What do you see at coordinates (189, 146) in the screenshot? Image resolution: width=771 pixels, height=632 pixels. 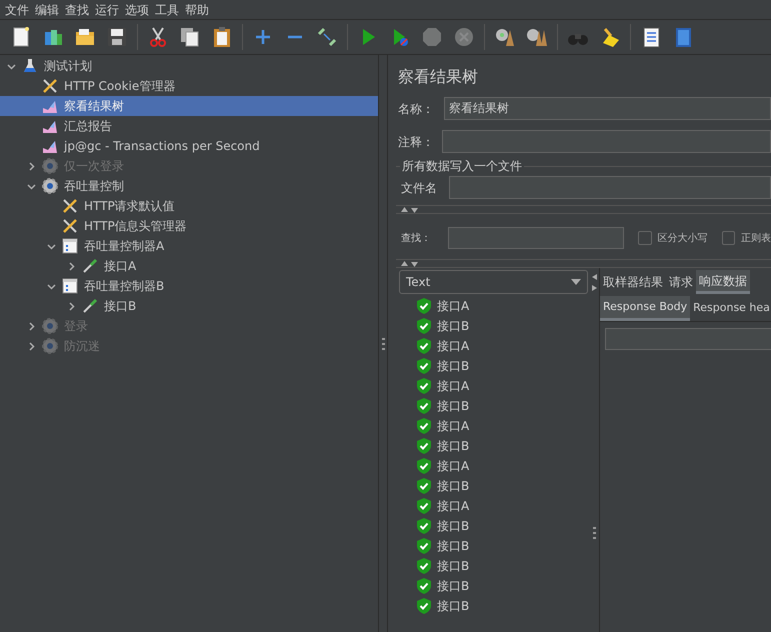 I see `tree-item: jp@gc - Transactions per Second` at bounding box center [189, 146].